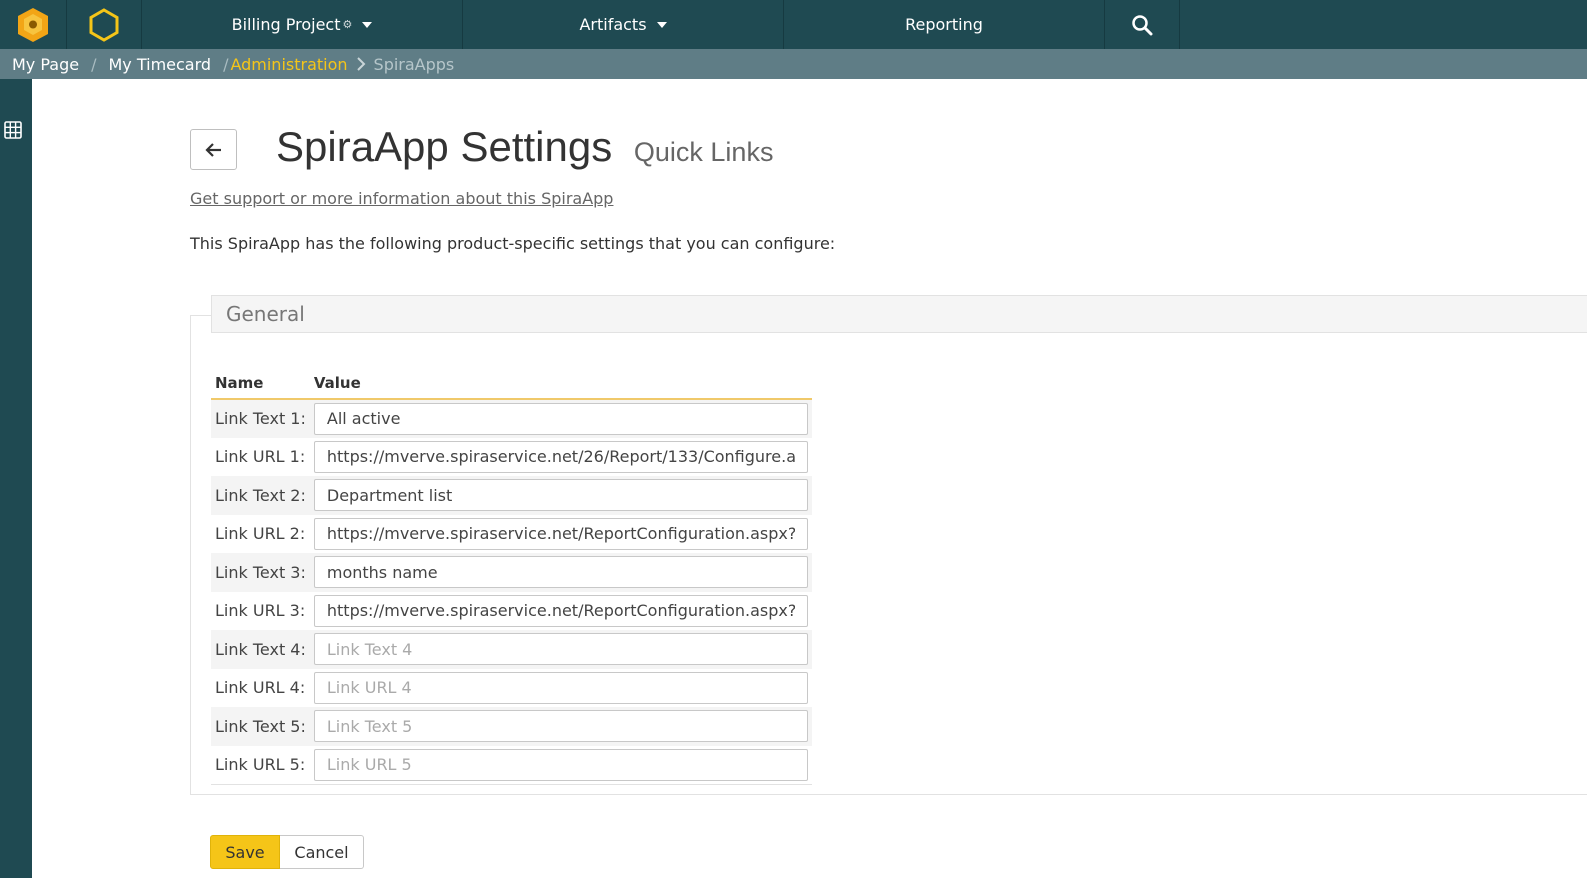 Image resolution: width=1587 pixels, height=878 pixels. What do you see at coordinates (45, 64) in the screenshot?
I see `breadcrumb-my-page: My Page` at bounding box center [45, 64].